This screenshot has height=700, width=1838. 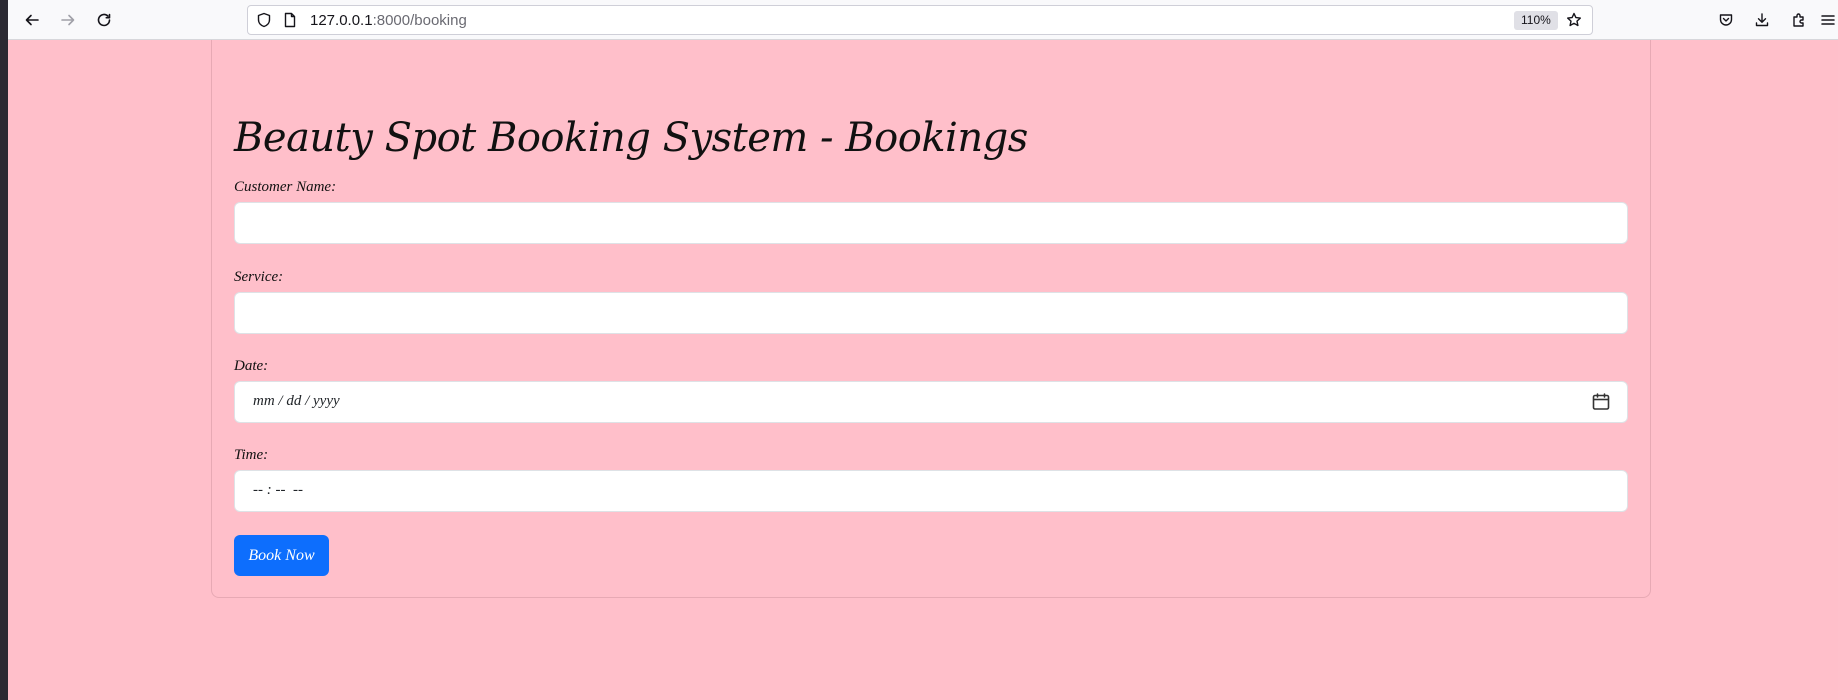 I want to click on shield-icon, so click(x=264, y=20).